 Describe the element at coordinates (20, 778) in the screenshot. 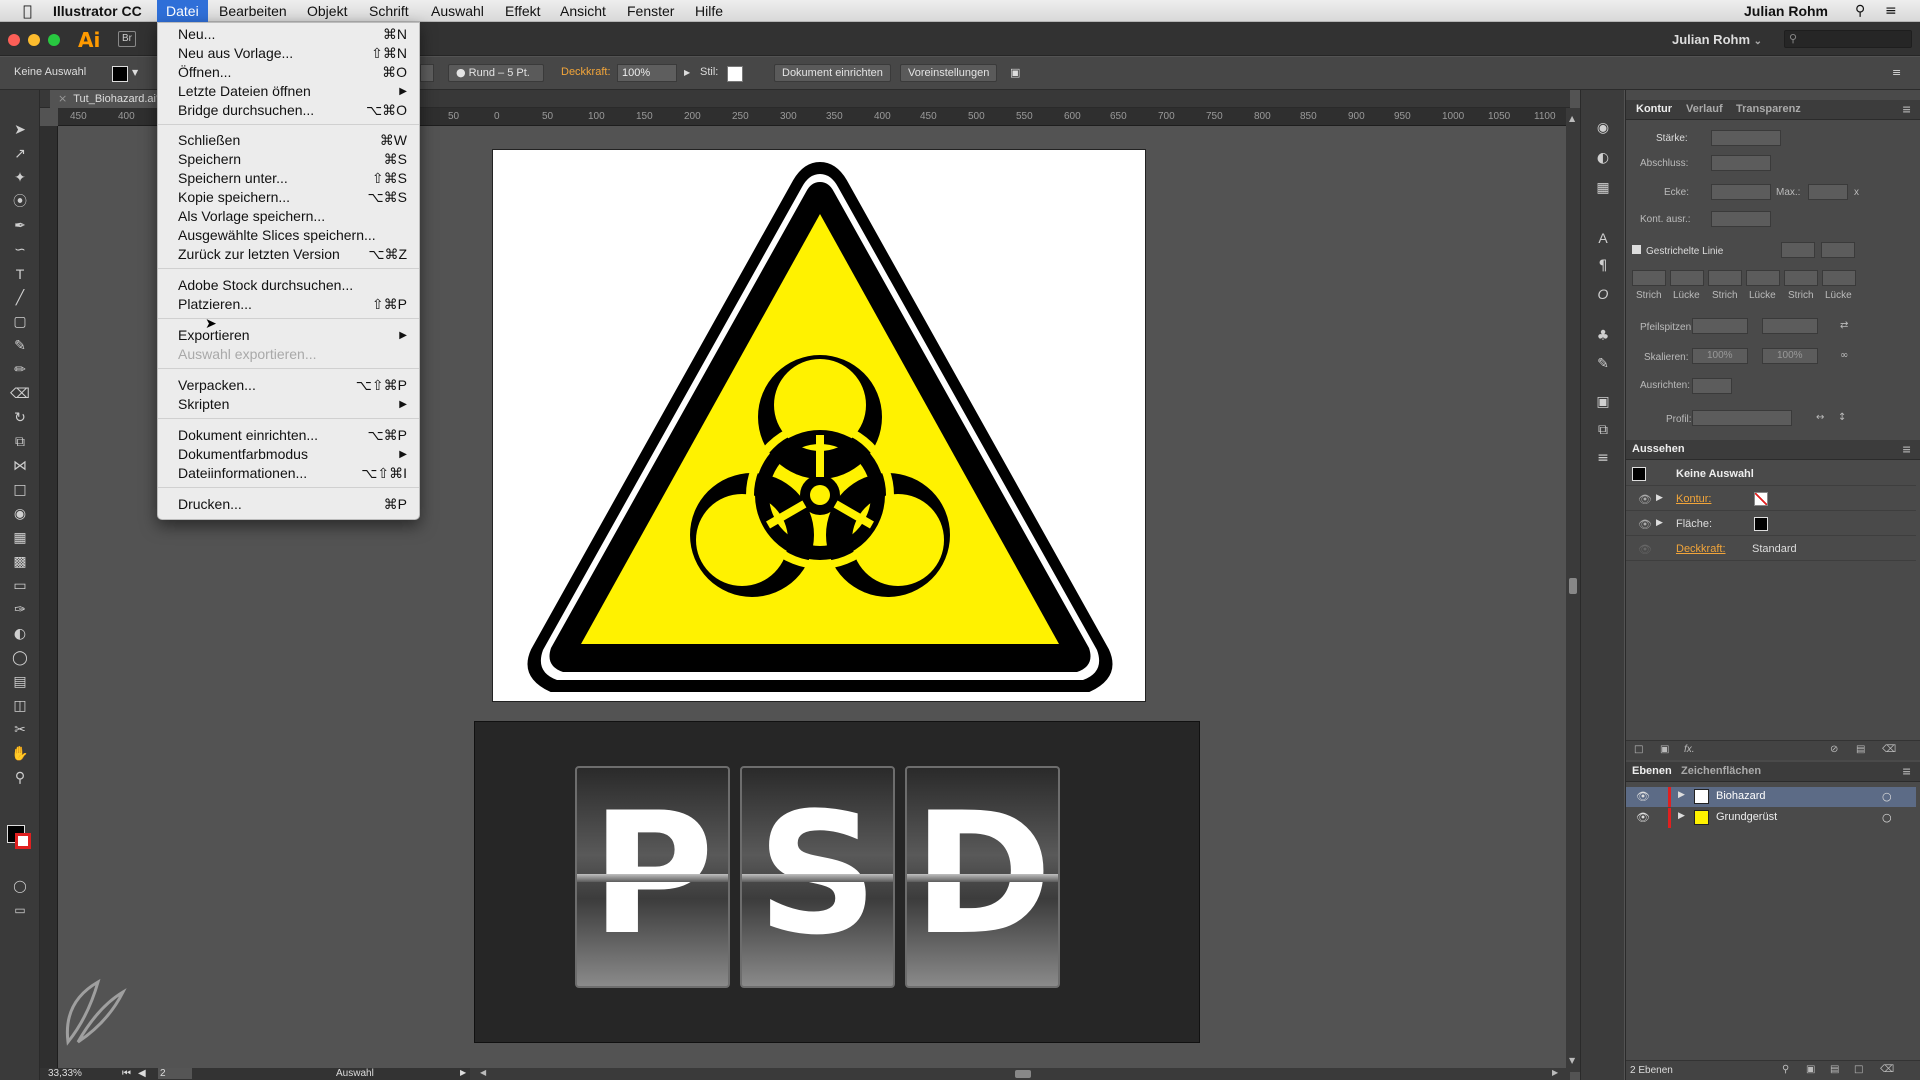

I see `zoom-tool-icon: ⚲` at that location.